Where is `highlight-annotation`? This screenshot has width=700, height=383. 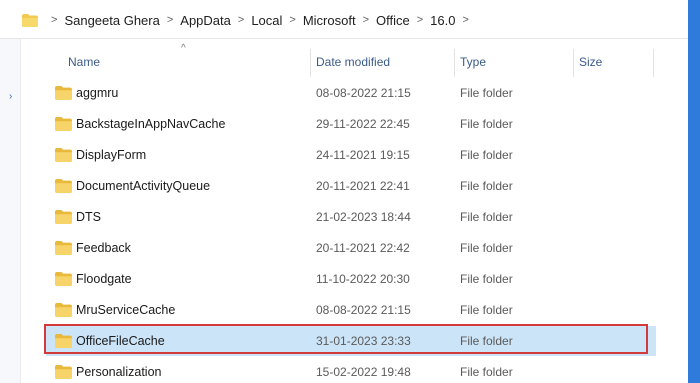
highlight-annotation is located at coordinates (346, 339).